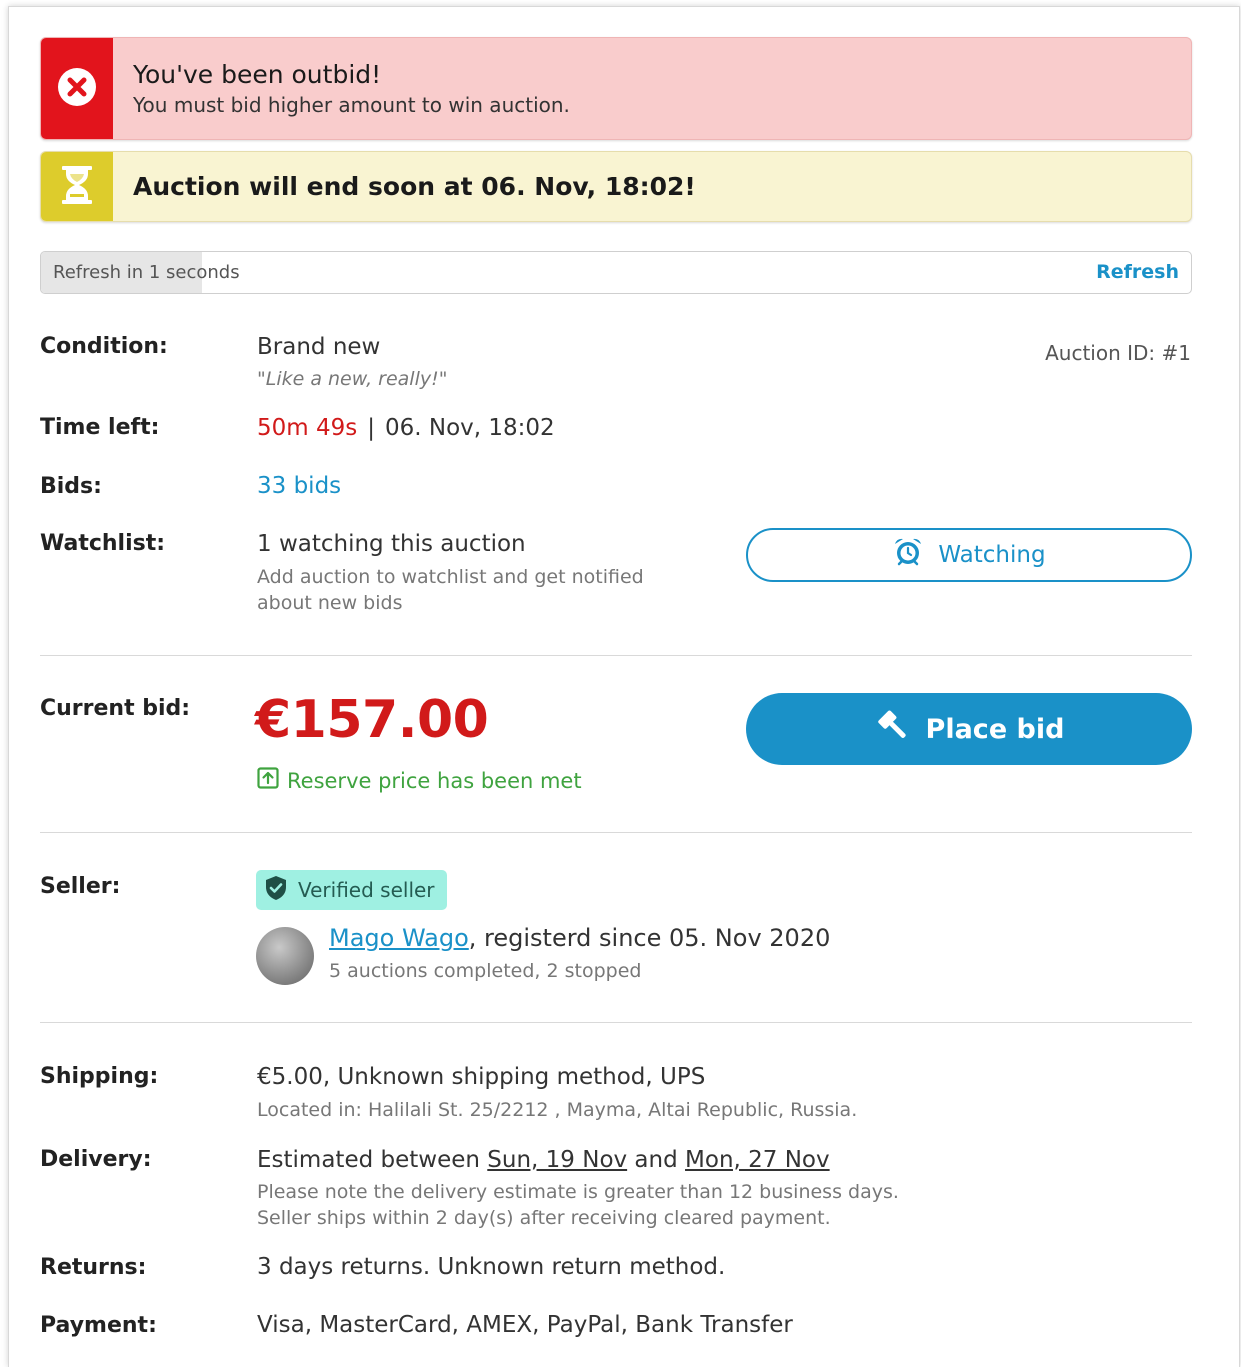  I want to click on returns-value: 3 days returns. Unknown return method., so click(491, 1267).